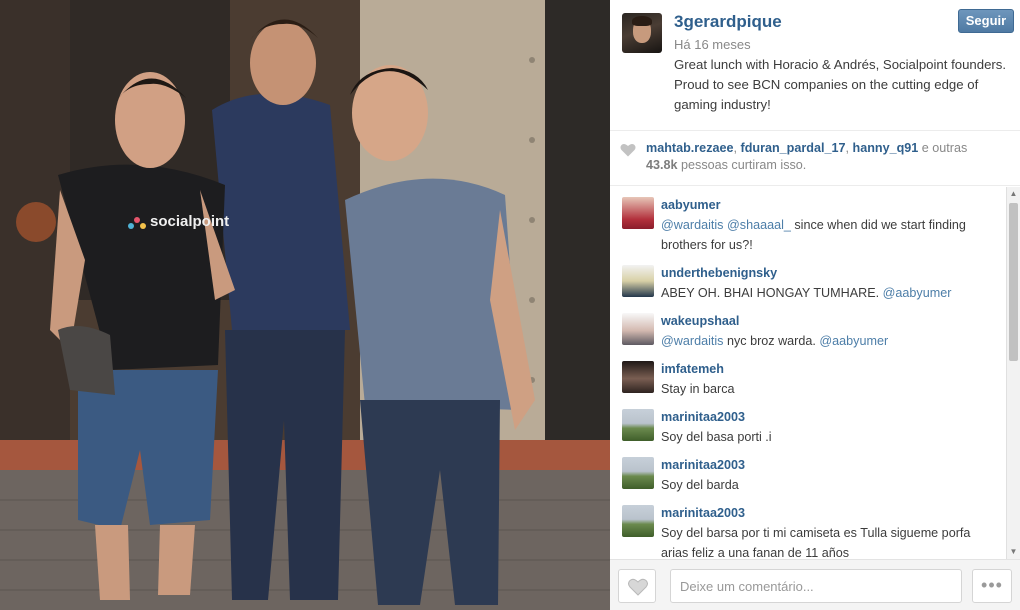  I want to click on shirt-logo-text: socialpoint, so click(189, 221).